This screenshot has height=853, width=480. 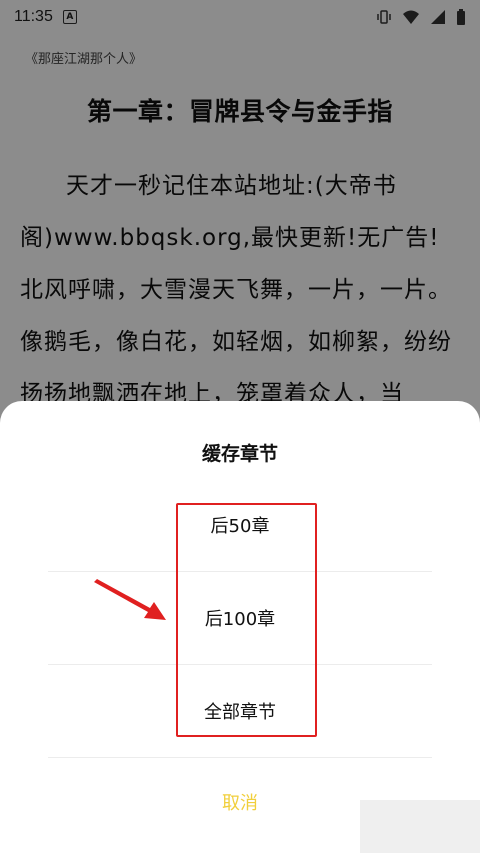 What do you see at coordinates (420, 826) in the screenshot?
I see `corner-watermark` at bounding box center [420, 826].